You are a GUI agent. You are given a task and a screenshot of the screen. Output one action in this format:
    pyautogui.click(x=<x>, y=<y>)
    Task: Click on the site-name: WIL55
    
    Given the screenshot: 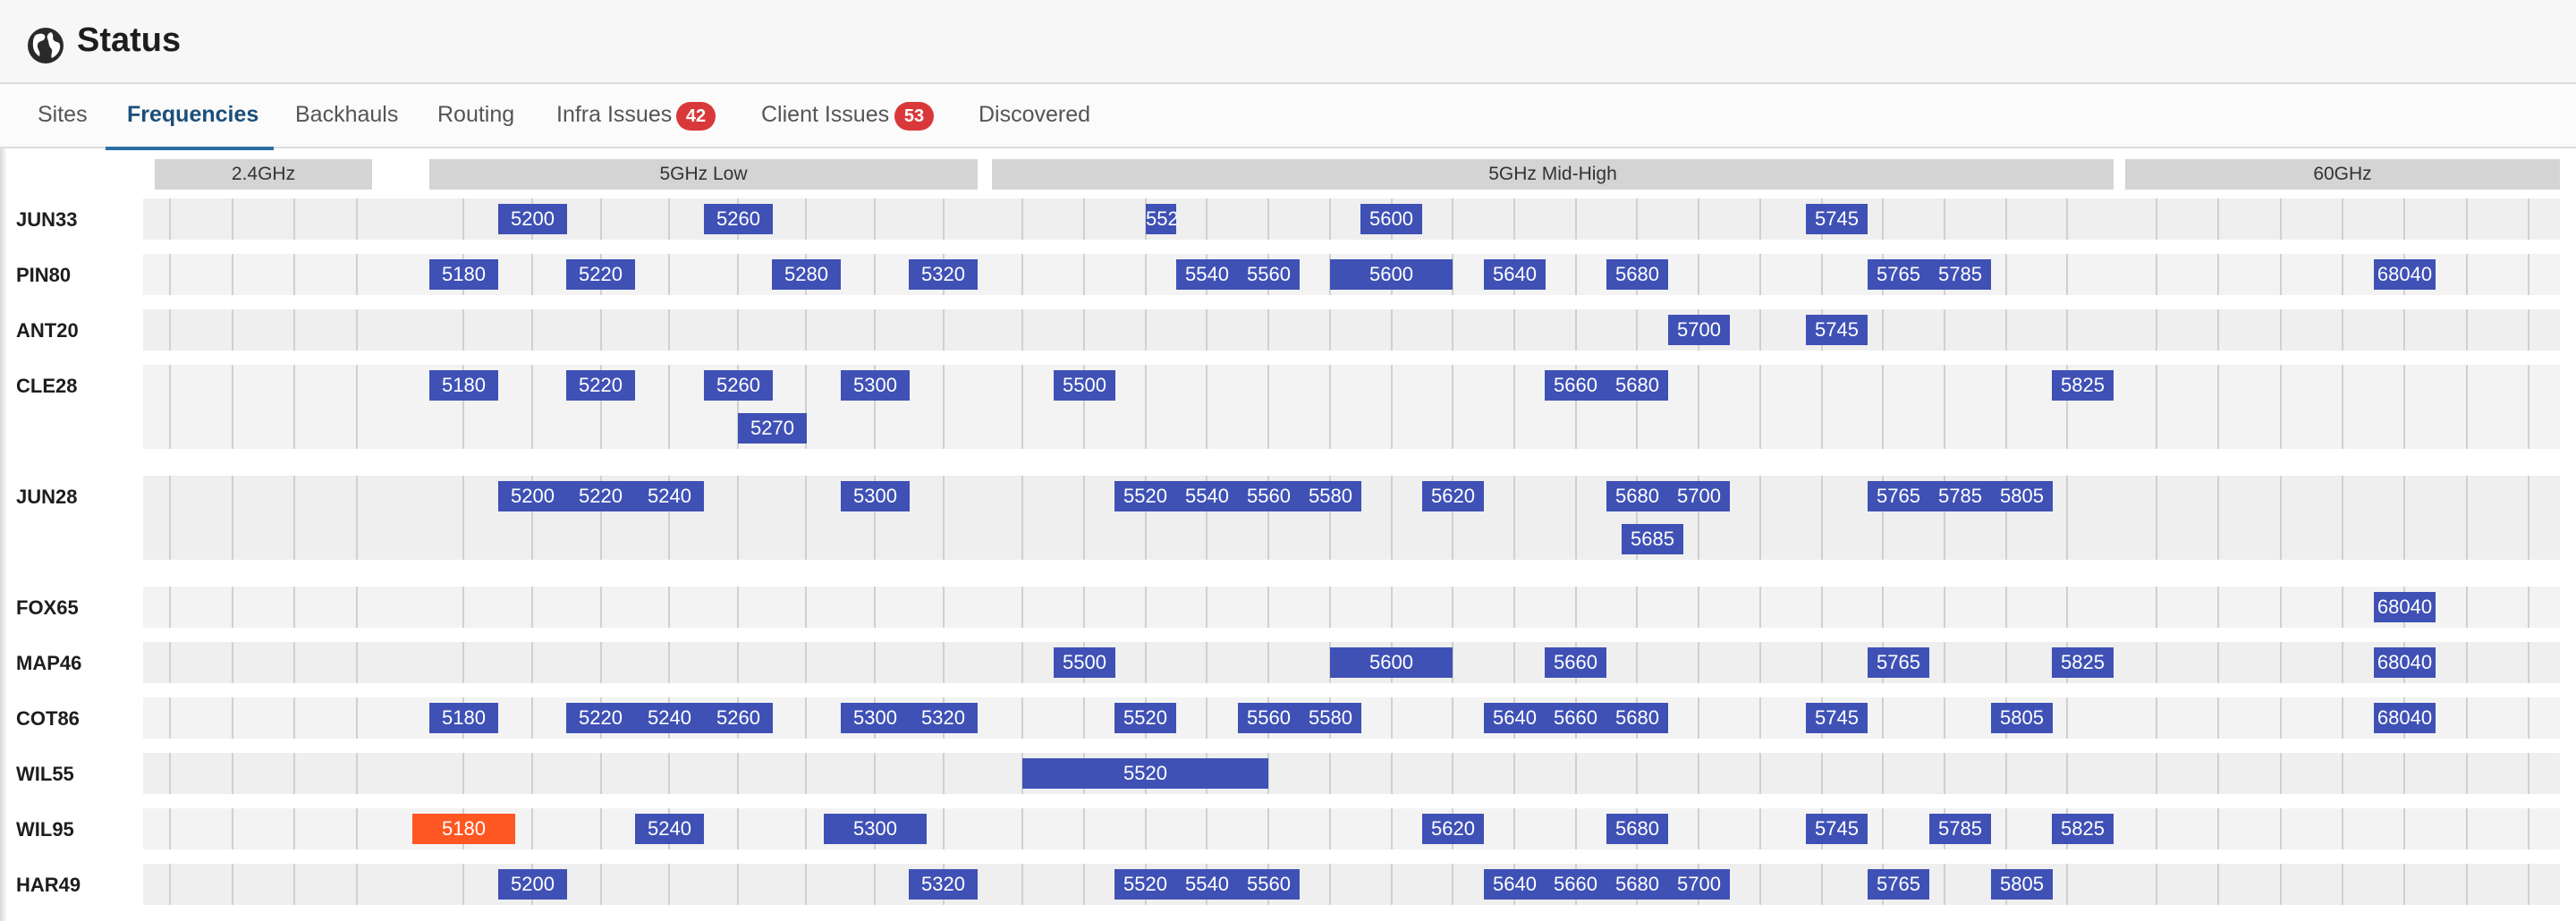 What is the action you would take?
    pyautogui.click(x=45, y=774)
    